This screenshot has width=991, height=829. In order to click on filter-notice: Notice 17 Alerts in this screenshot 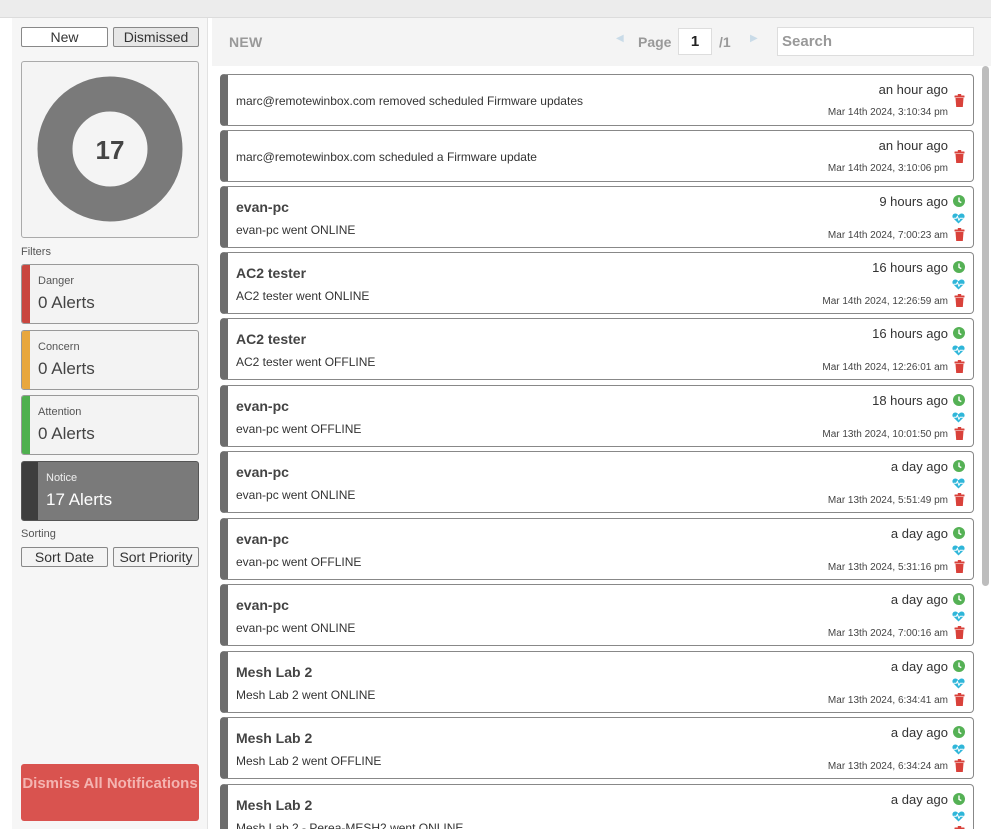, I will do `click(110, 491)`.